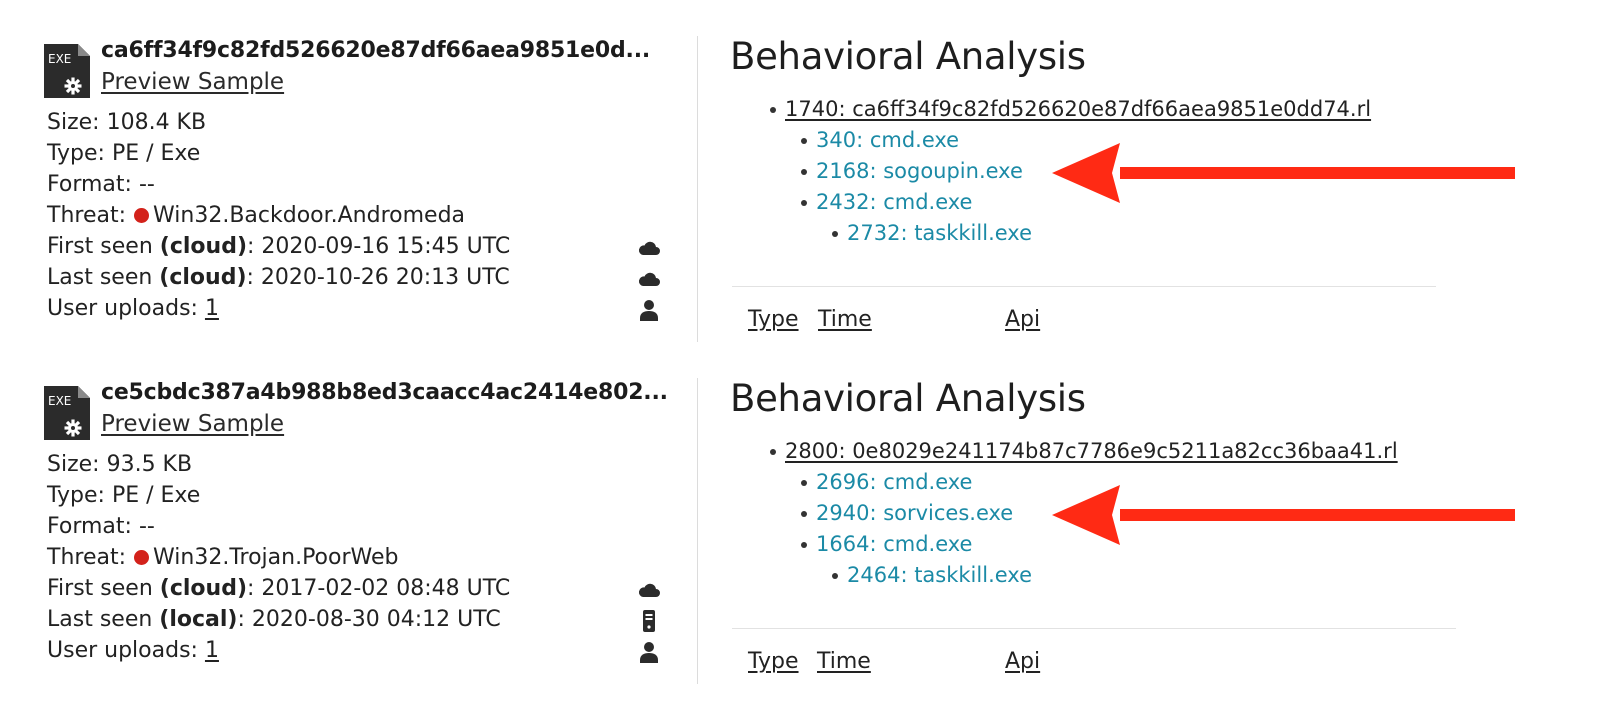  What do you see at coordinates (203, 277) in the screenshot?
I see `last-seen-source: (cloud)` at bounding box center [203, 277].